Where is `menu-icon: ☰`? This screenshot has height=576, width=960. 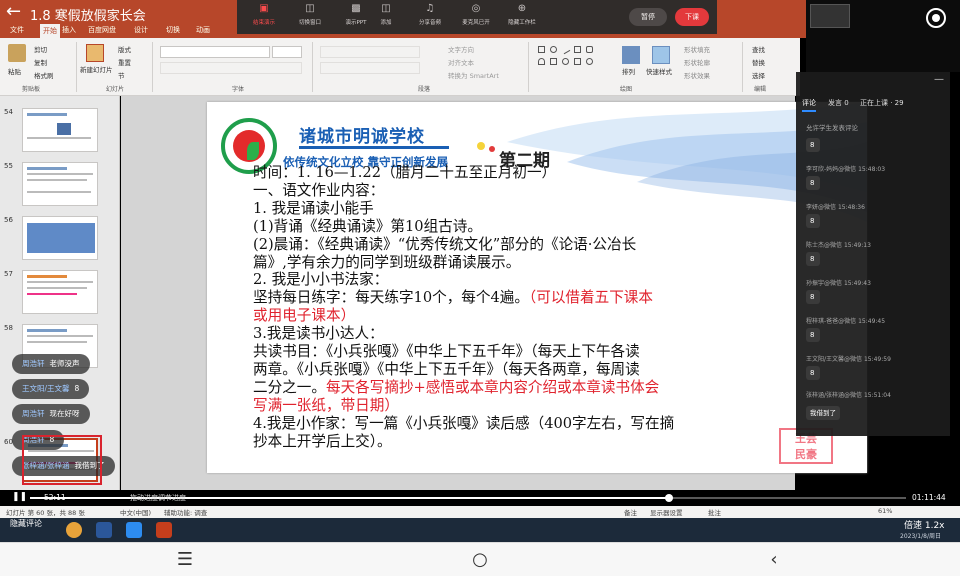
menu-icon: ☰ is located at coordinates (185, 560).